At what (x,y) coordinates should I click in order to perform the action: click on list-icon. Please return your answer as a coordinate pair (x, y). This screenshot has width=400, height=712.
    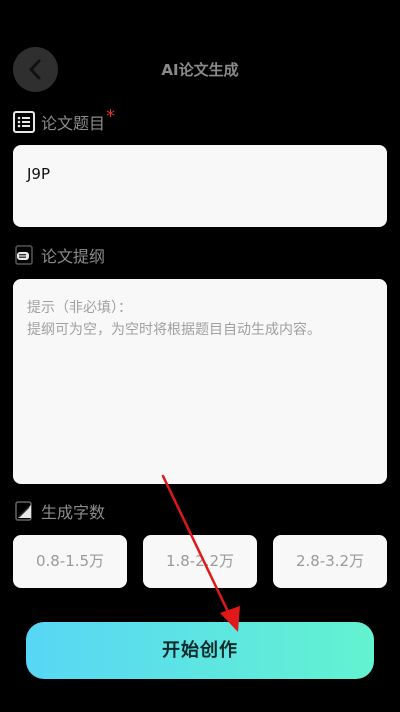
    Looking at the image, I should click on (24, 122).